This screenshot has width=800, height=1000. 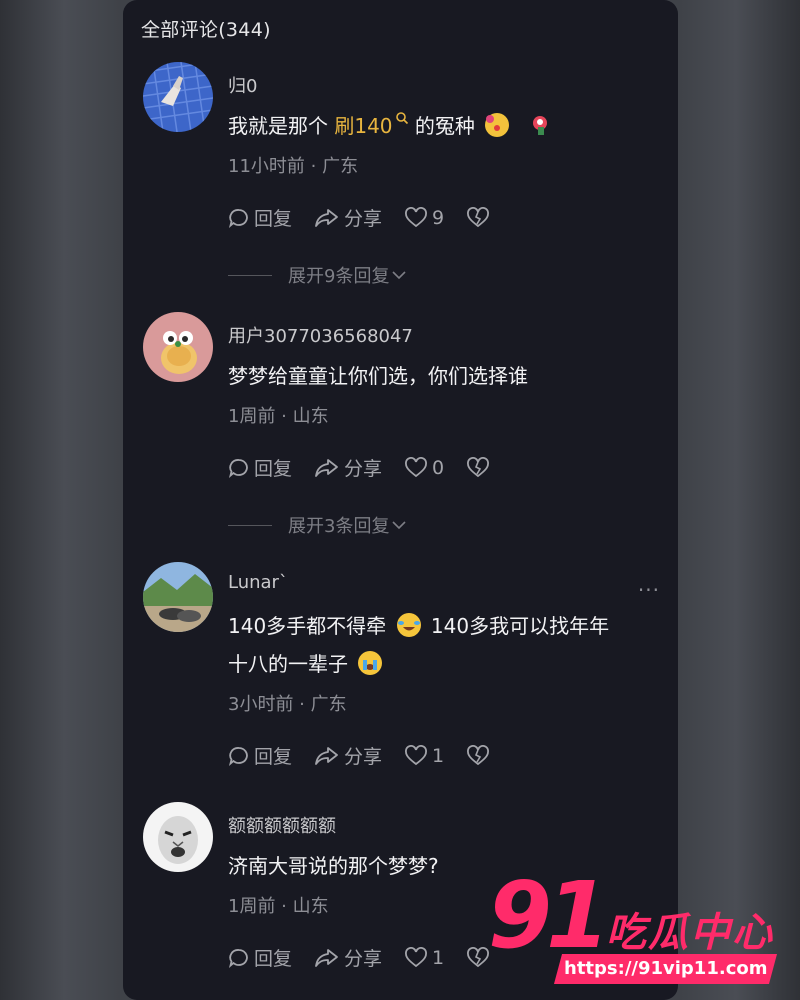 I want to click on site-watermark: 91 吃瓜中心 https://91vip11.com, so click(x=638, y=930).